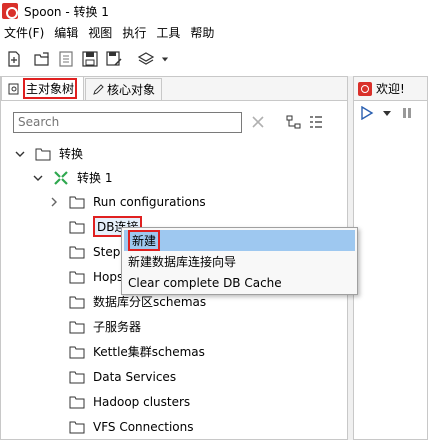 This screenshot has height=440, width=428. Describe the element at coordinates (143, 426) in the screenshot. I see `tree-item-label: VFS Connections` at that location.